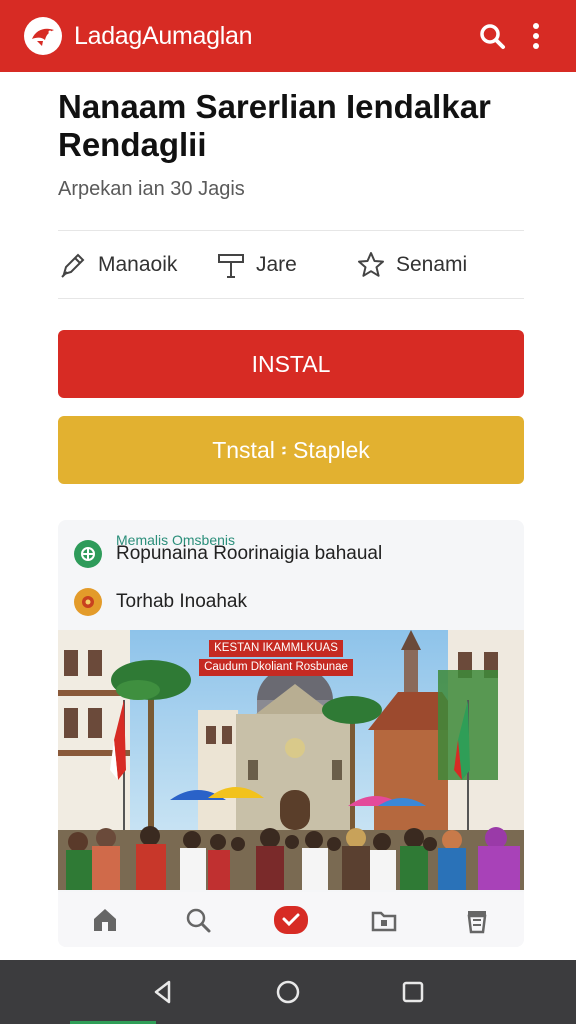 The image size is (576, 1024). What do you see at coordinates (291, 364) in the screenshot?
I see `install-button: INSTAL` at bounding box center [291, 364].